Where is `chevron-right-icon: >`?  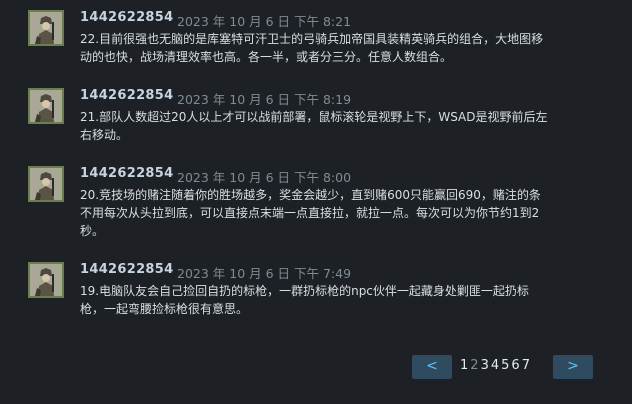
chevron-right-icon: > is located at coordinates (573, 366).